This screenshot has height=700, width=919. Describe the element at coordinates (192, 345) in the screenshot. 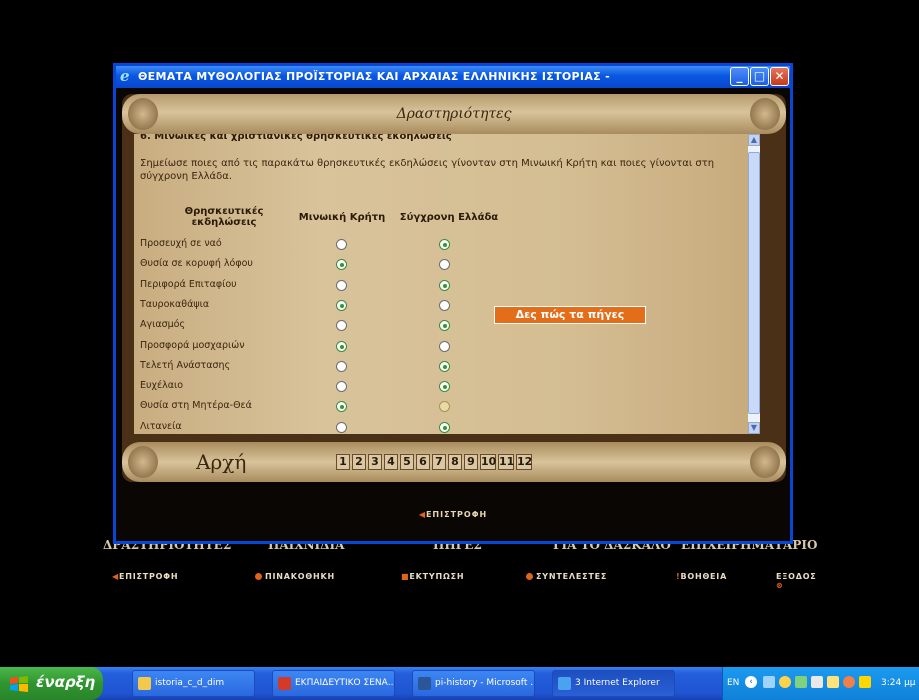

I see `row-label: Προσφορά μοσχαριών` at that location.